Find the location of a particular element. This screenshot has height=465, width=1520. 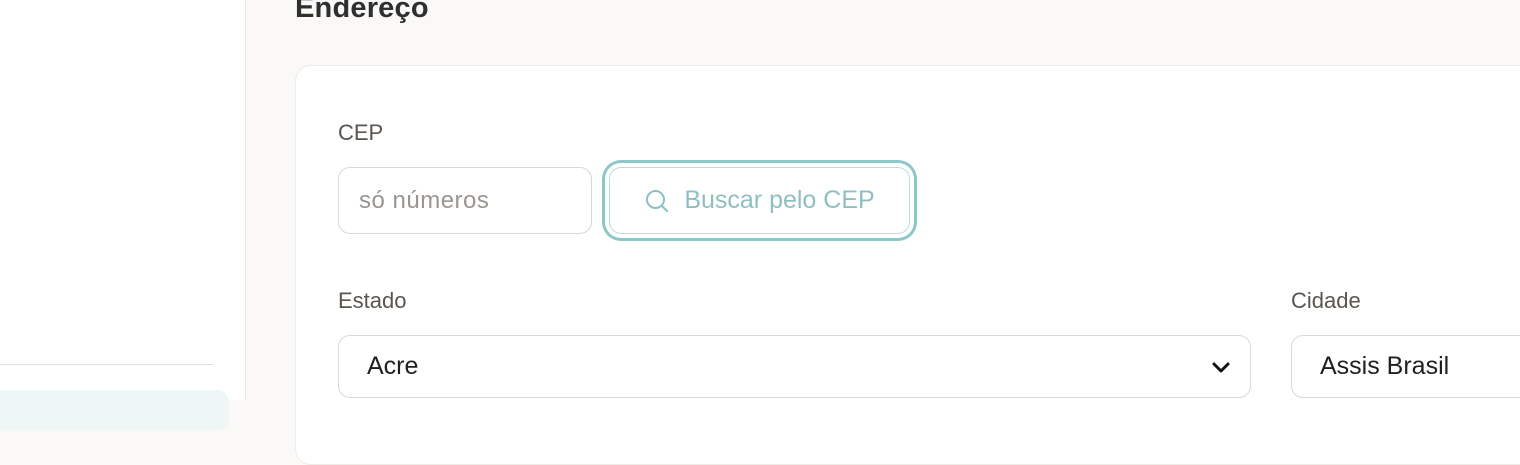

cep-label: CEP is located at coordinates (361, 132).